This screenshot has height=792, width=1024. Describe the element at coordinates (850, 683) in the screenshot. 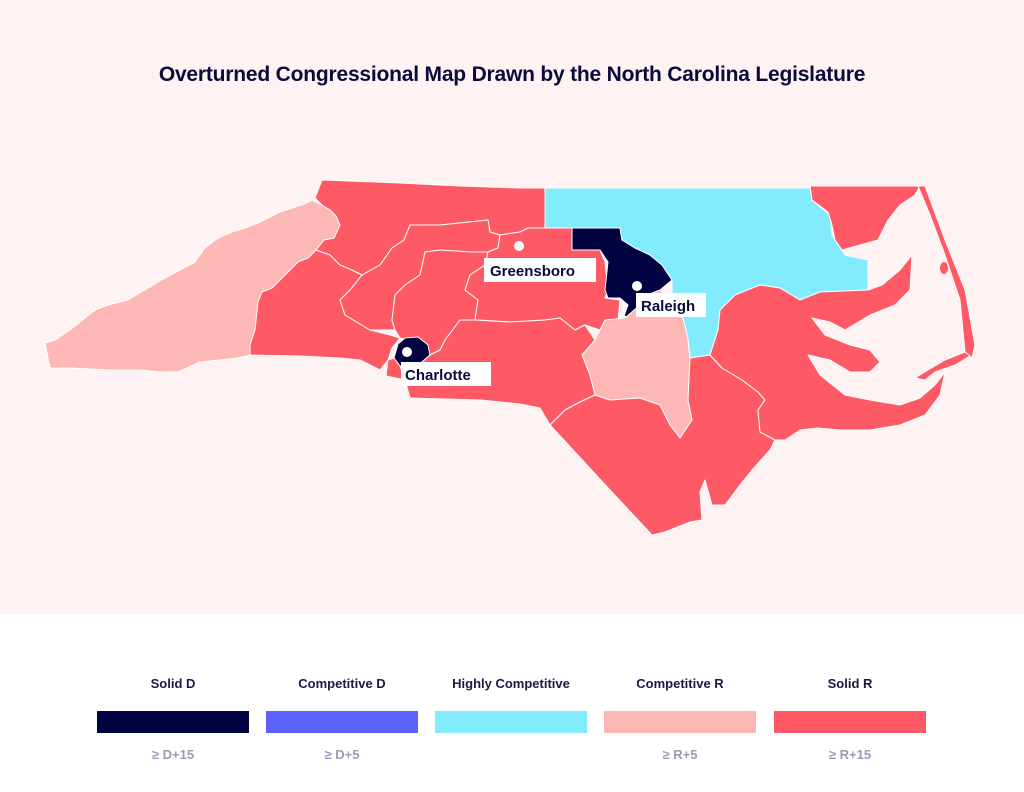

I see `legend-label: Solid R` at that location.